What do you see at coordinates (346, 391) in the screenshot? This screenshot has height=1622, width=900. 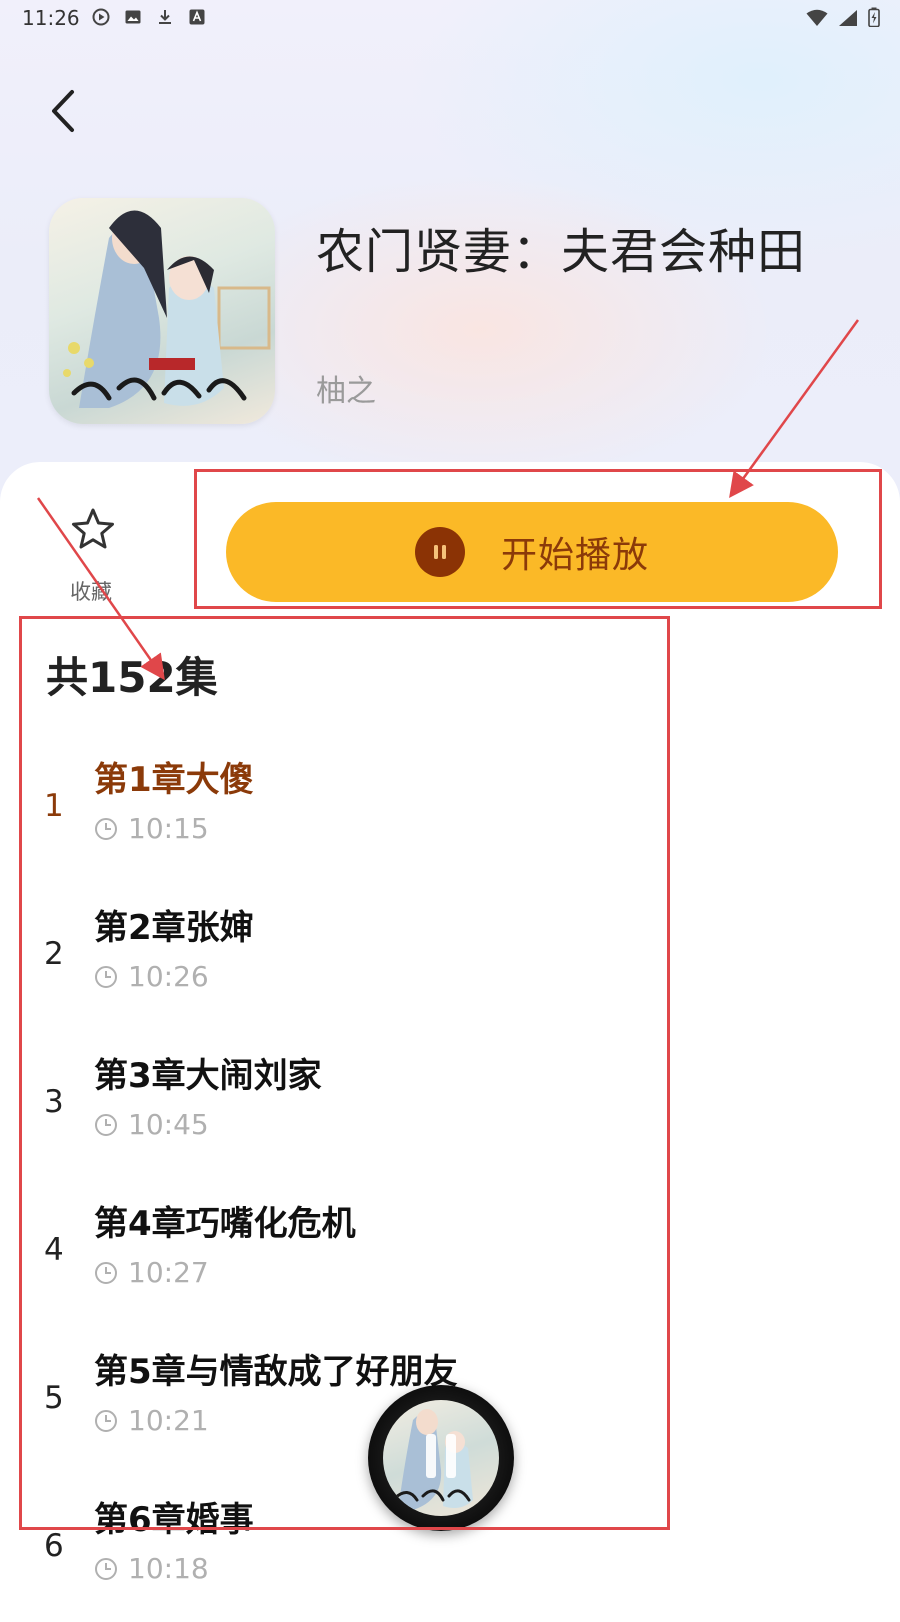 I see `book-author: 柚之` at bounding box center [346, 391].